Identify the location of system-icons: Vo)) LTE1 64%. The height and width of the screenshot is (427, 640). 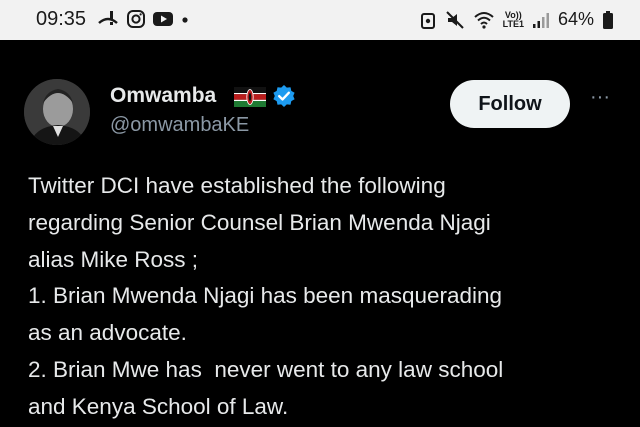
(516, 19).